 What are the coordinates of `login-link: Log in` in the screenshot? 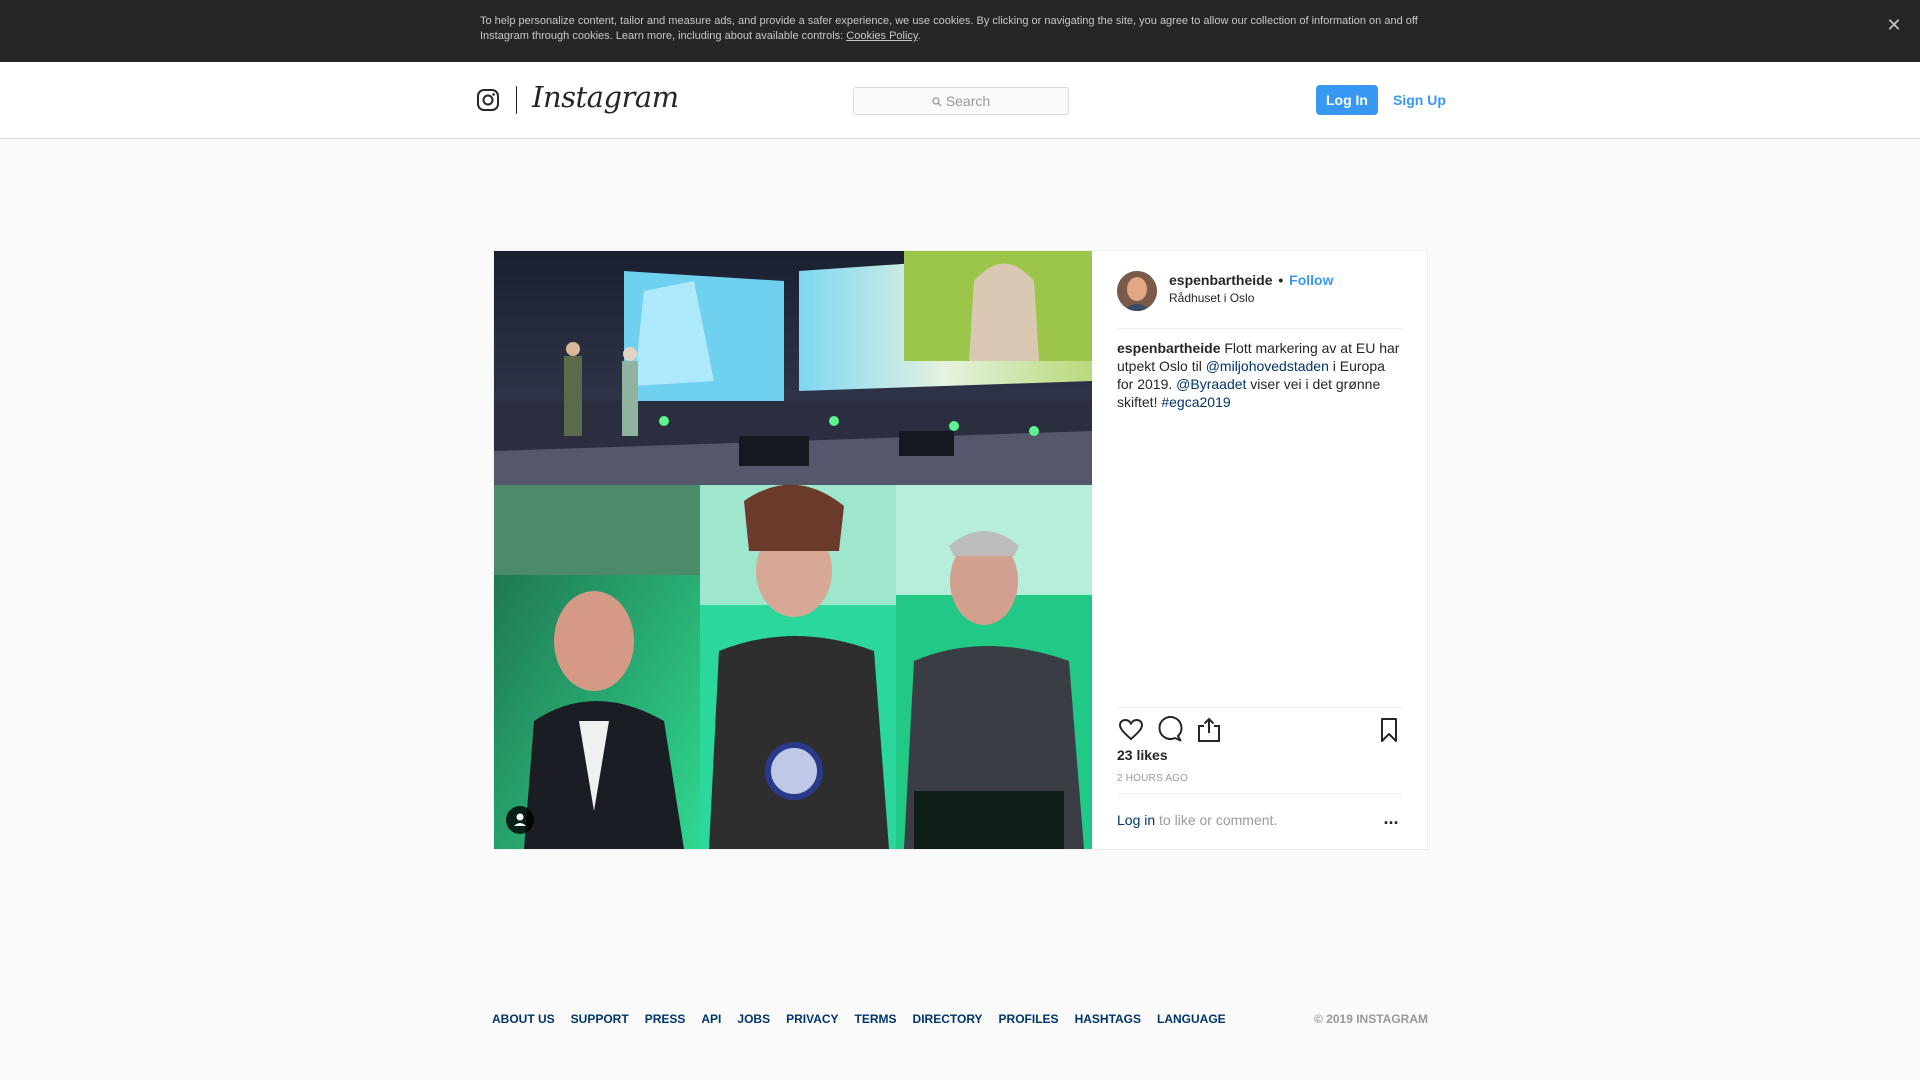 It's located at (1136, 820).